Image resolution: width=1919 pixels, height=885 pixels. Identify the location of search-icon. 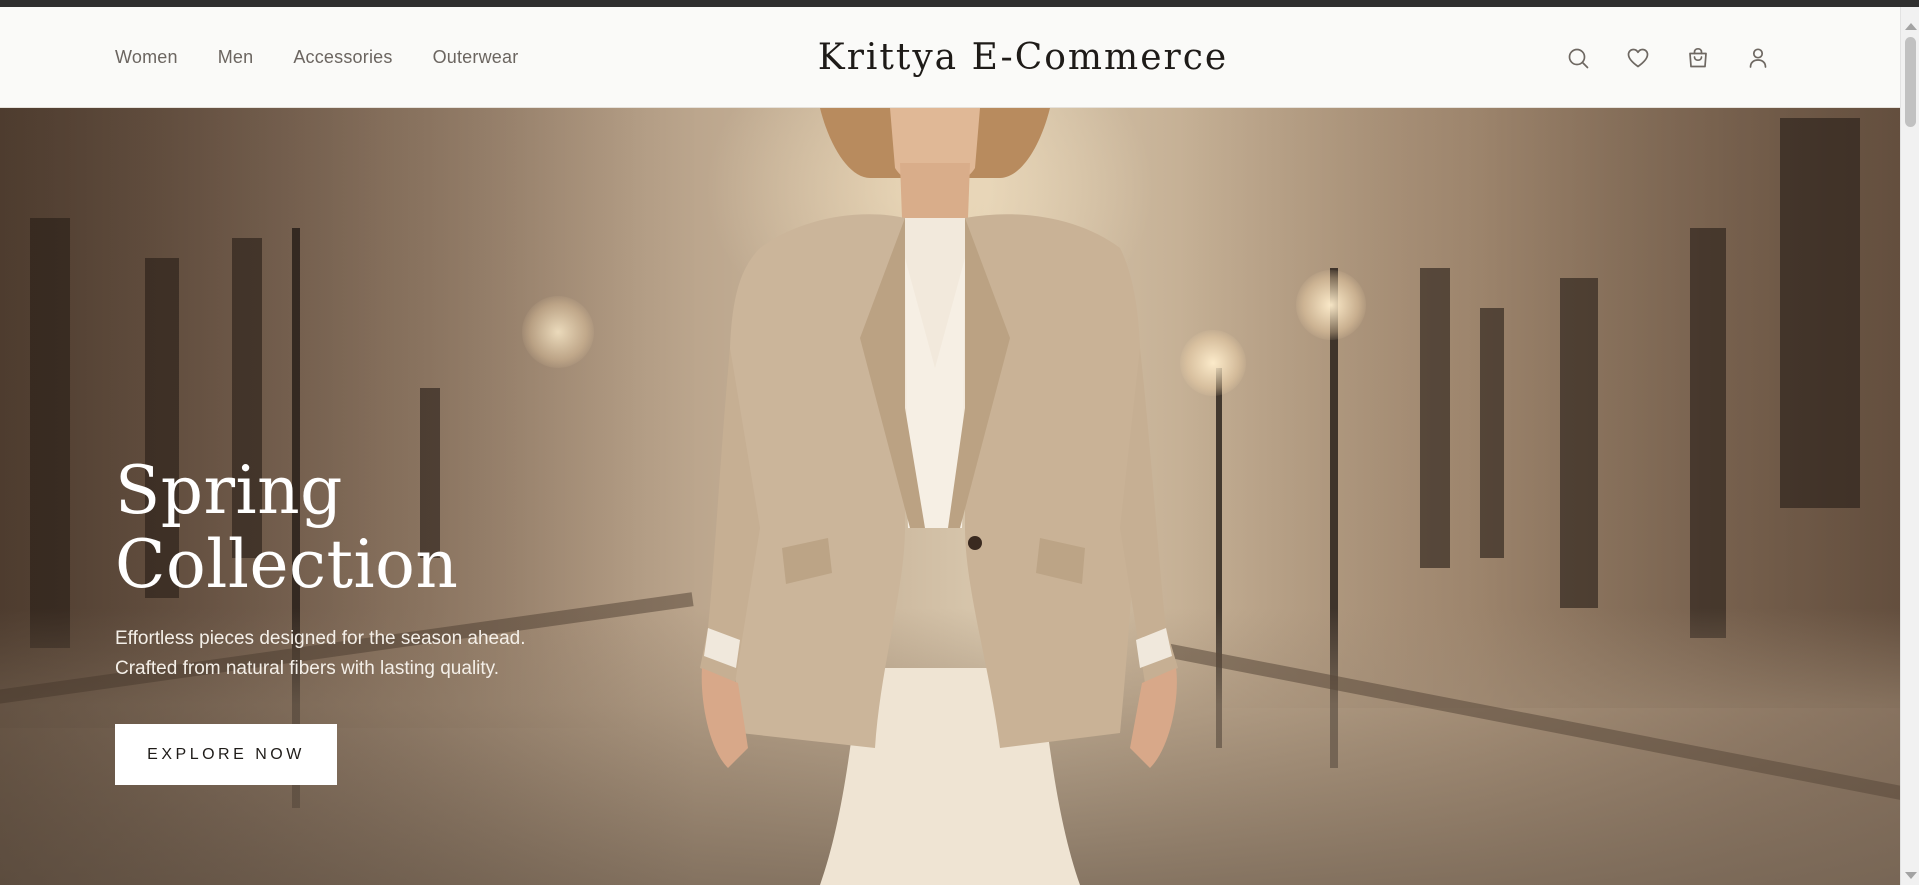
(1578, 58).